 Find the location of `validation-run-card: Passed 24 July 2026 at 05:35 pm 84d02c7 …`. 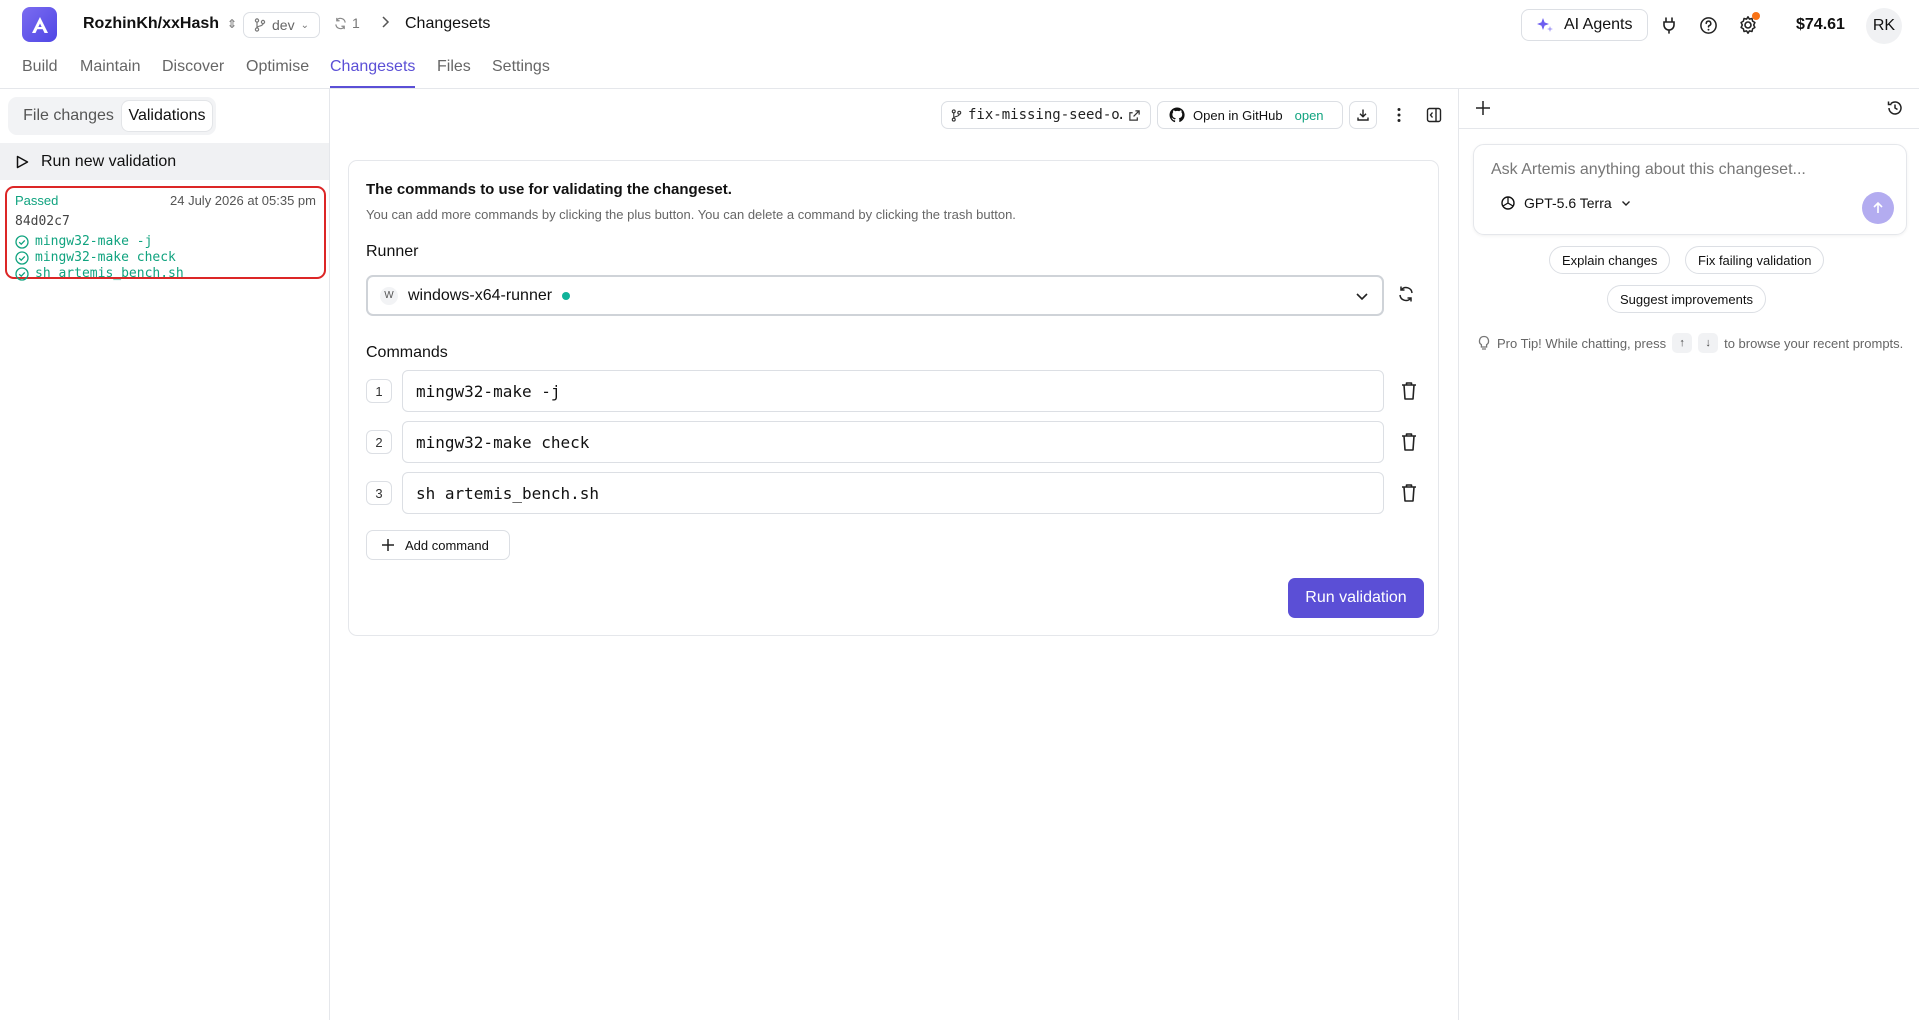

validation-run-card: Passed 24 July 2026 at 05:35 pm 84d02c7 … is located at coordinates (165, 233).